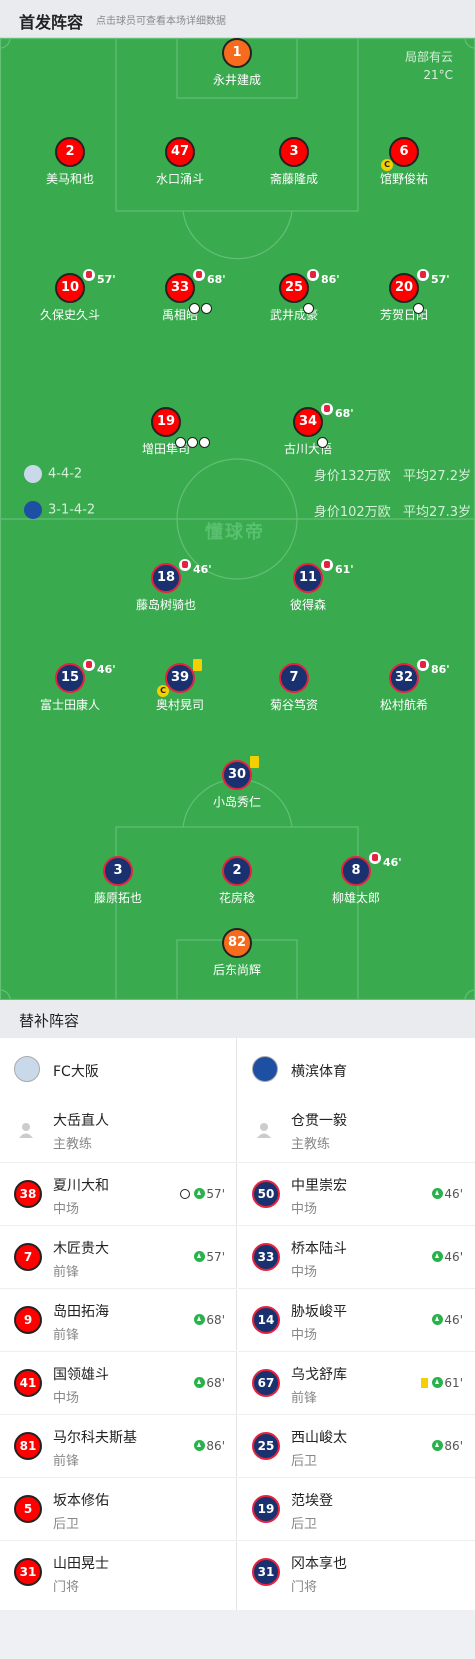  I want to click on sub-name: 冈本享也, so click(319, 1564).